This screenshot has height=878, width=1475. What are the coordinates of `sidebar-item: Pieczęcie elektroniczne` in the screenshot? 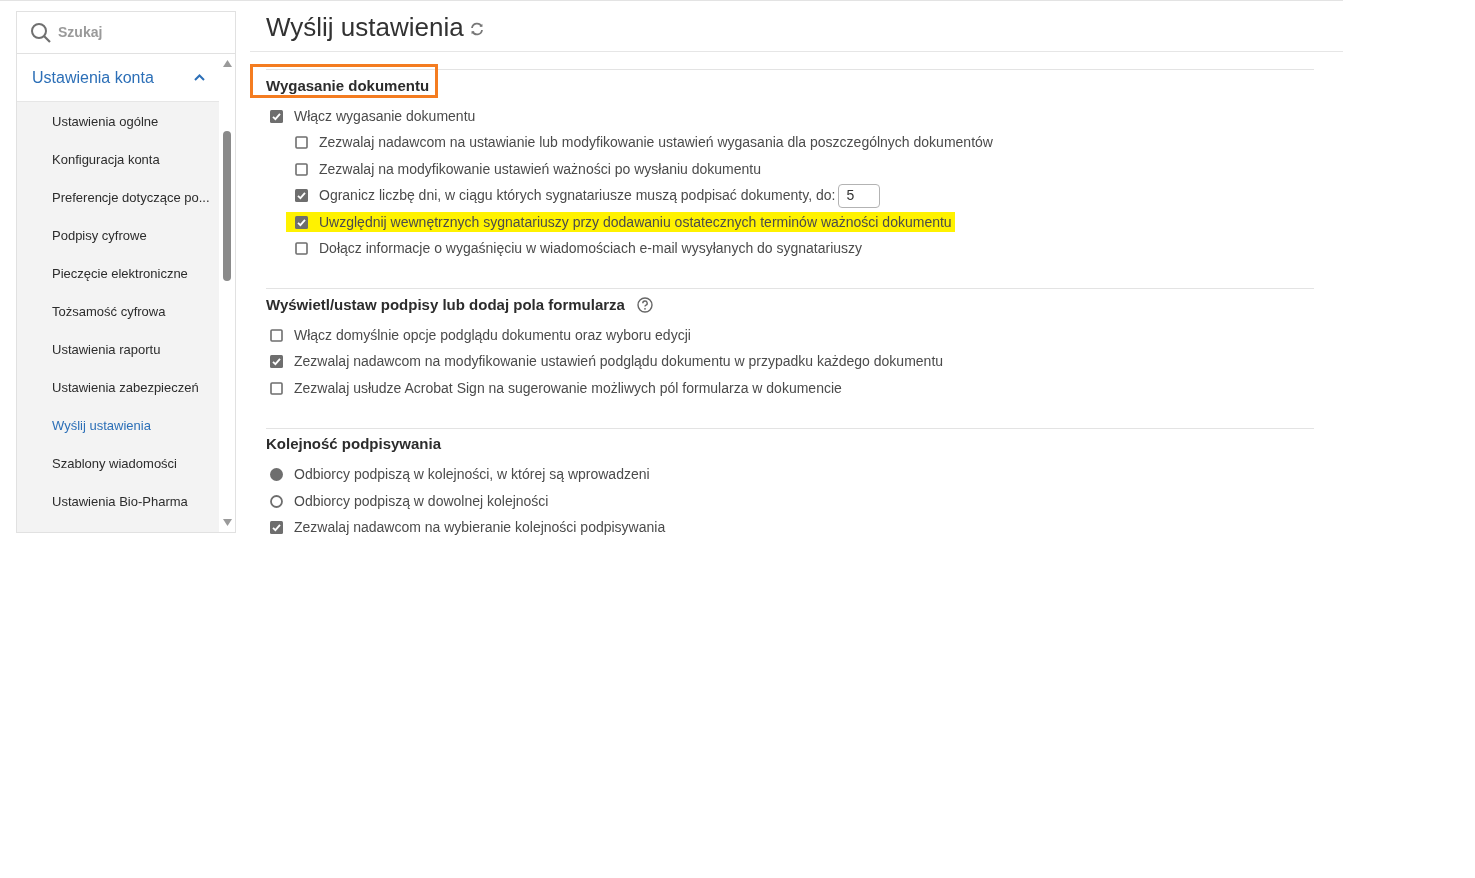 It's located at (118, 274).